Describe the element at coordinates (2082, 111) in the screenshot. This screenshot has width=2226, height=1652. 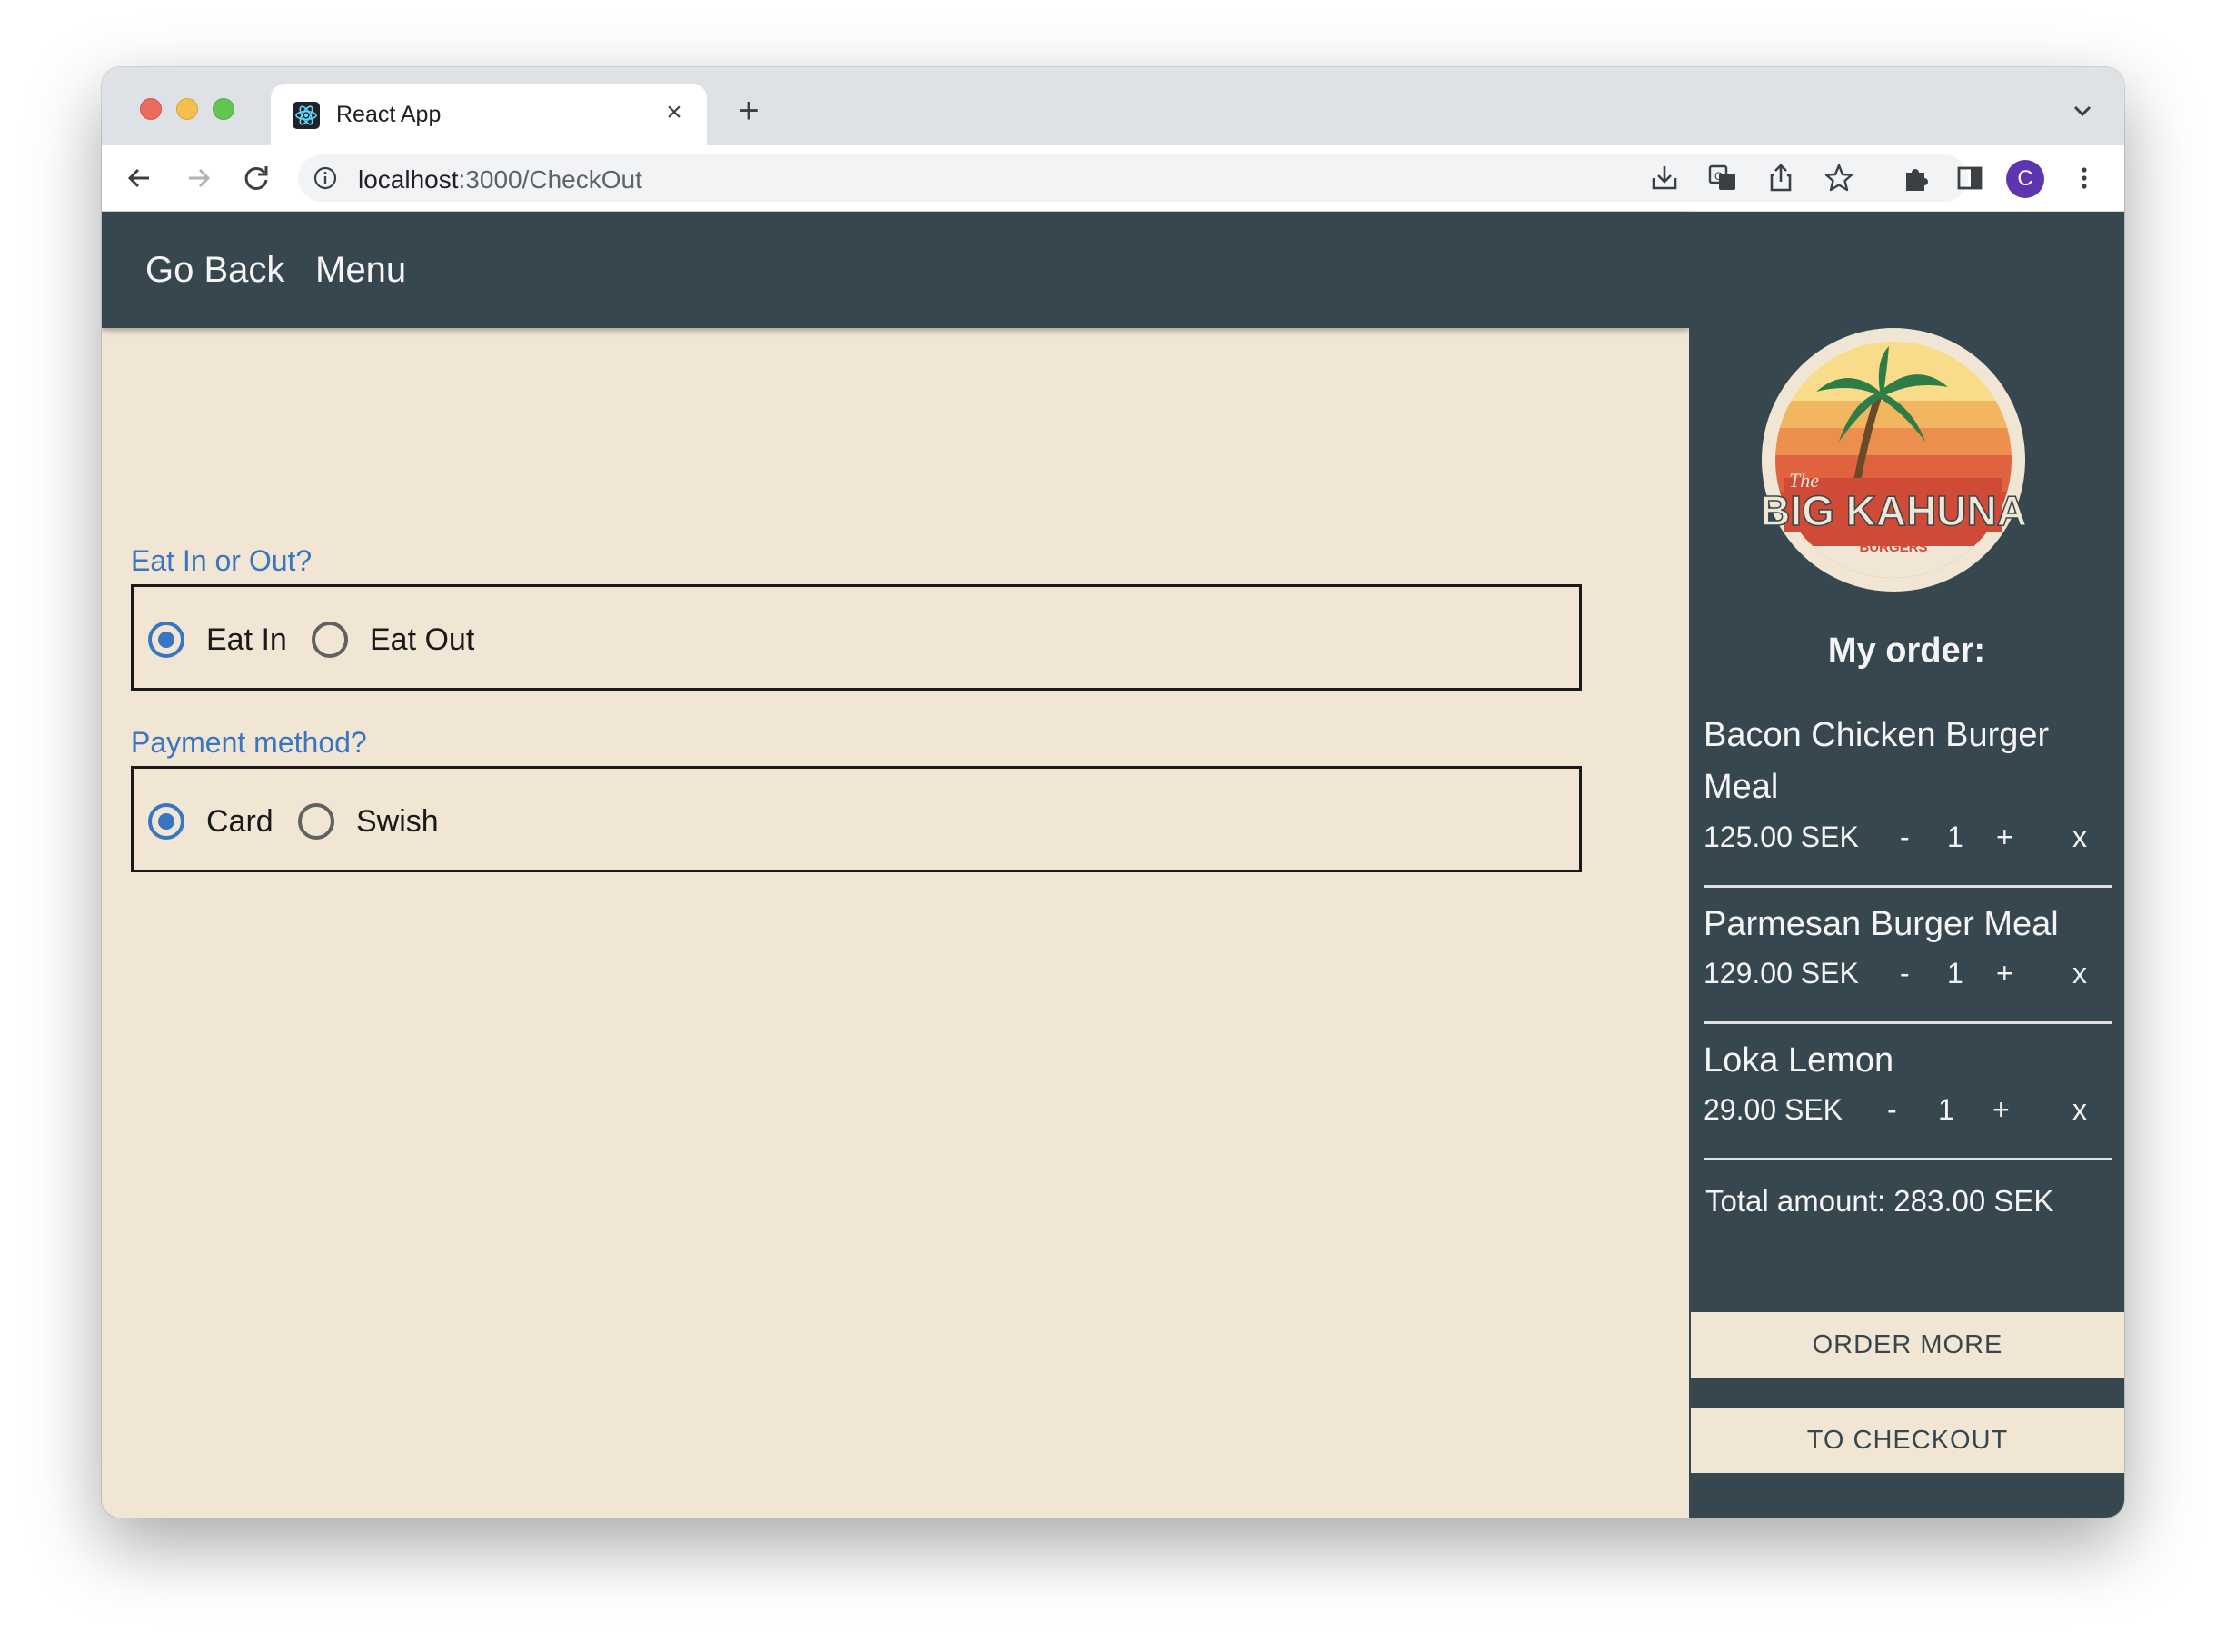
I see `chevron-down-icon` at that location.